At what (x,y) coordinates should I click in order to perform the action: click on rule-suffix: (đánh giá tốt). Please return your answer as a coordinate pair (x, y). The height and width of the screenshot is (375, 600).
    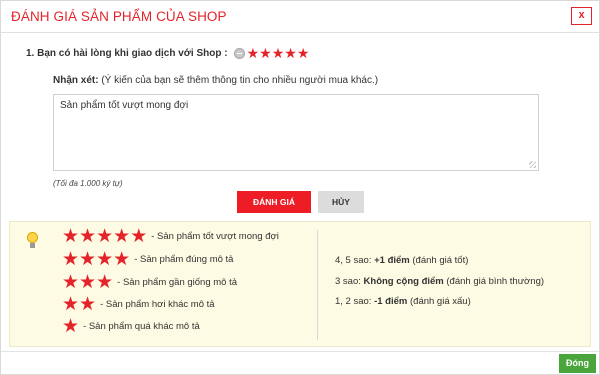
    Looking at the image, I should click on (439, 260).